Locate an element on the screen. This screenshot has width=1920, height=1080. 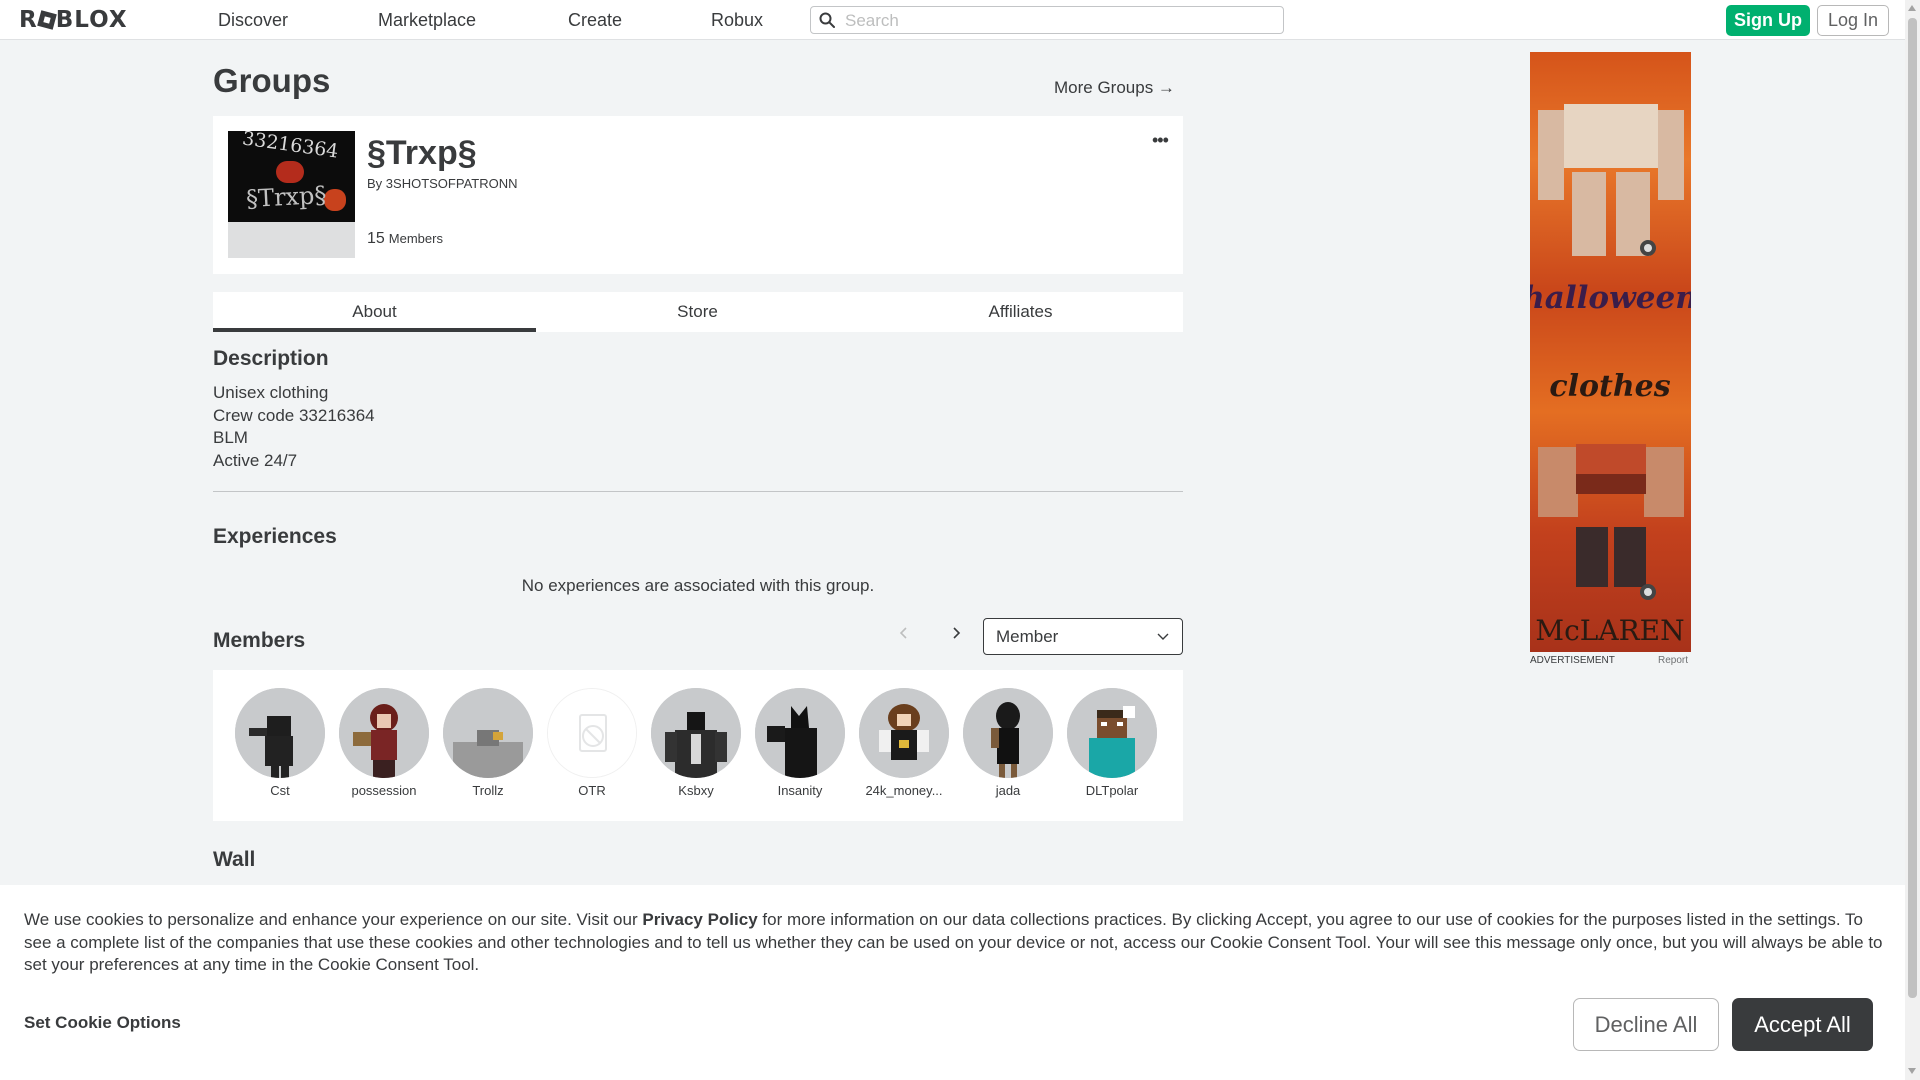
members-title: Members is located at coordinates (259, 640).